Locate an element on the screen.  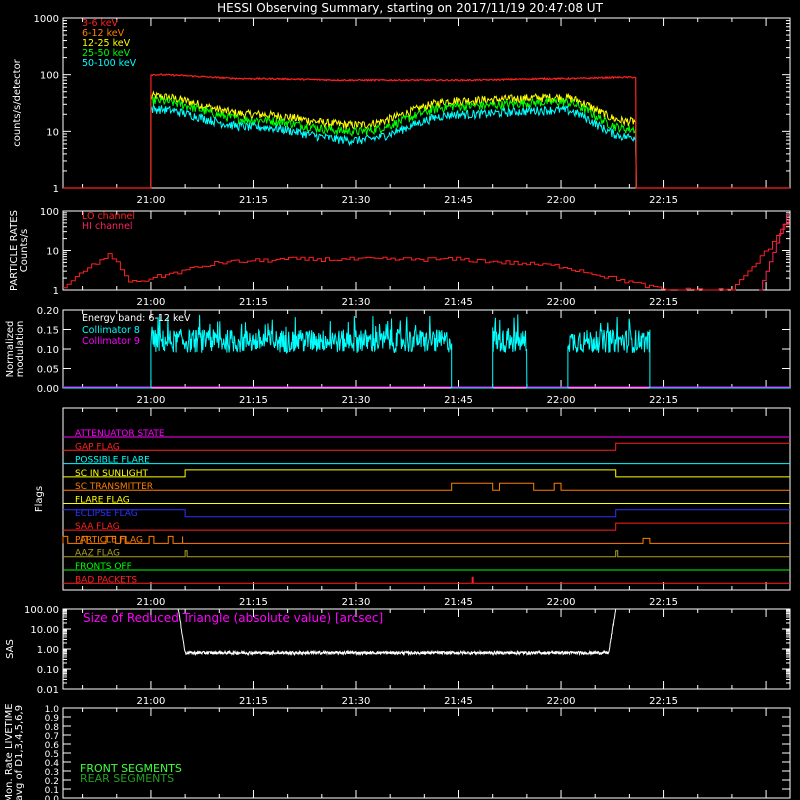
particle-xtick-label: 22:00 is located at coordinates (561, 302).